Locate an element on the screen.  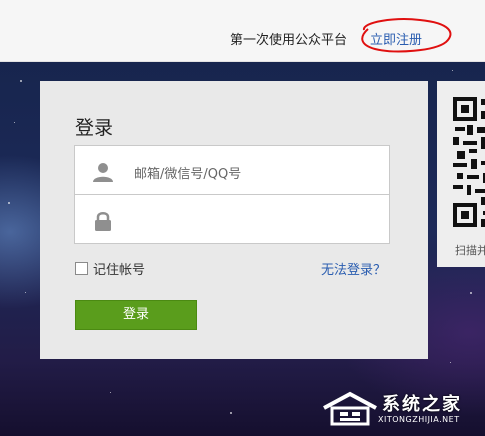
qr-caption: 扫描并 is located at coordinates (470, 250).